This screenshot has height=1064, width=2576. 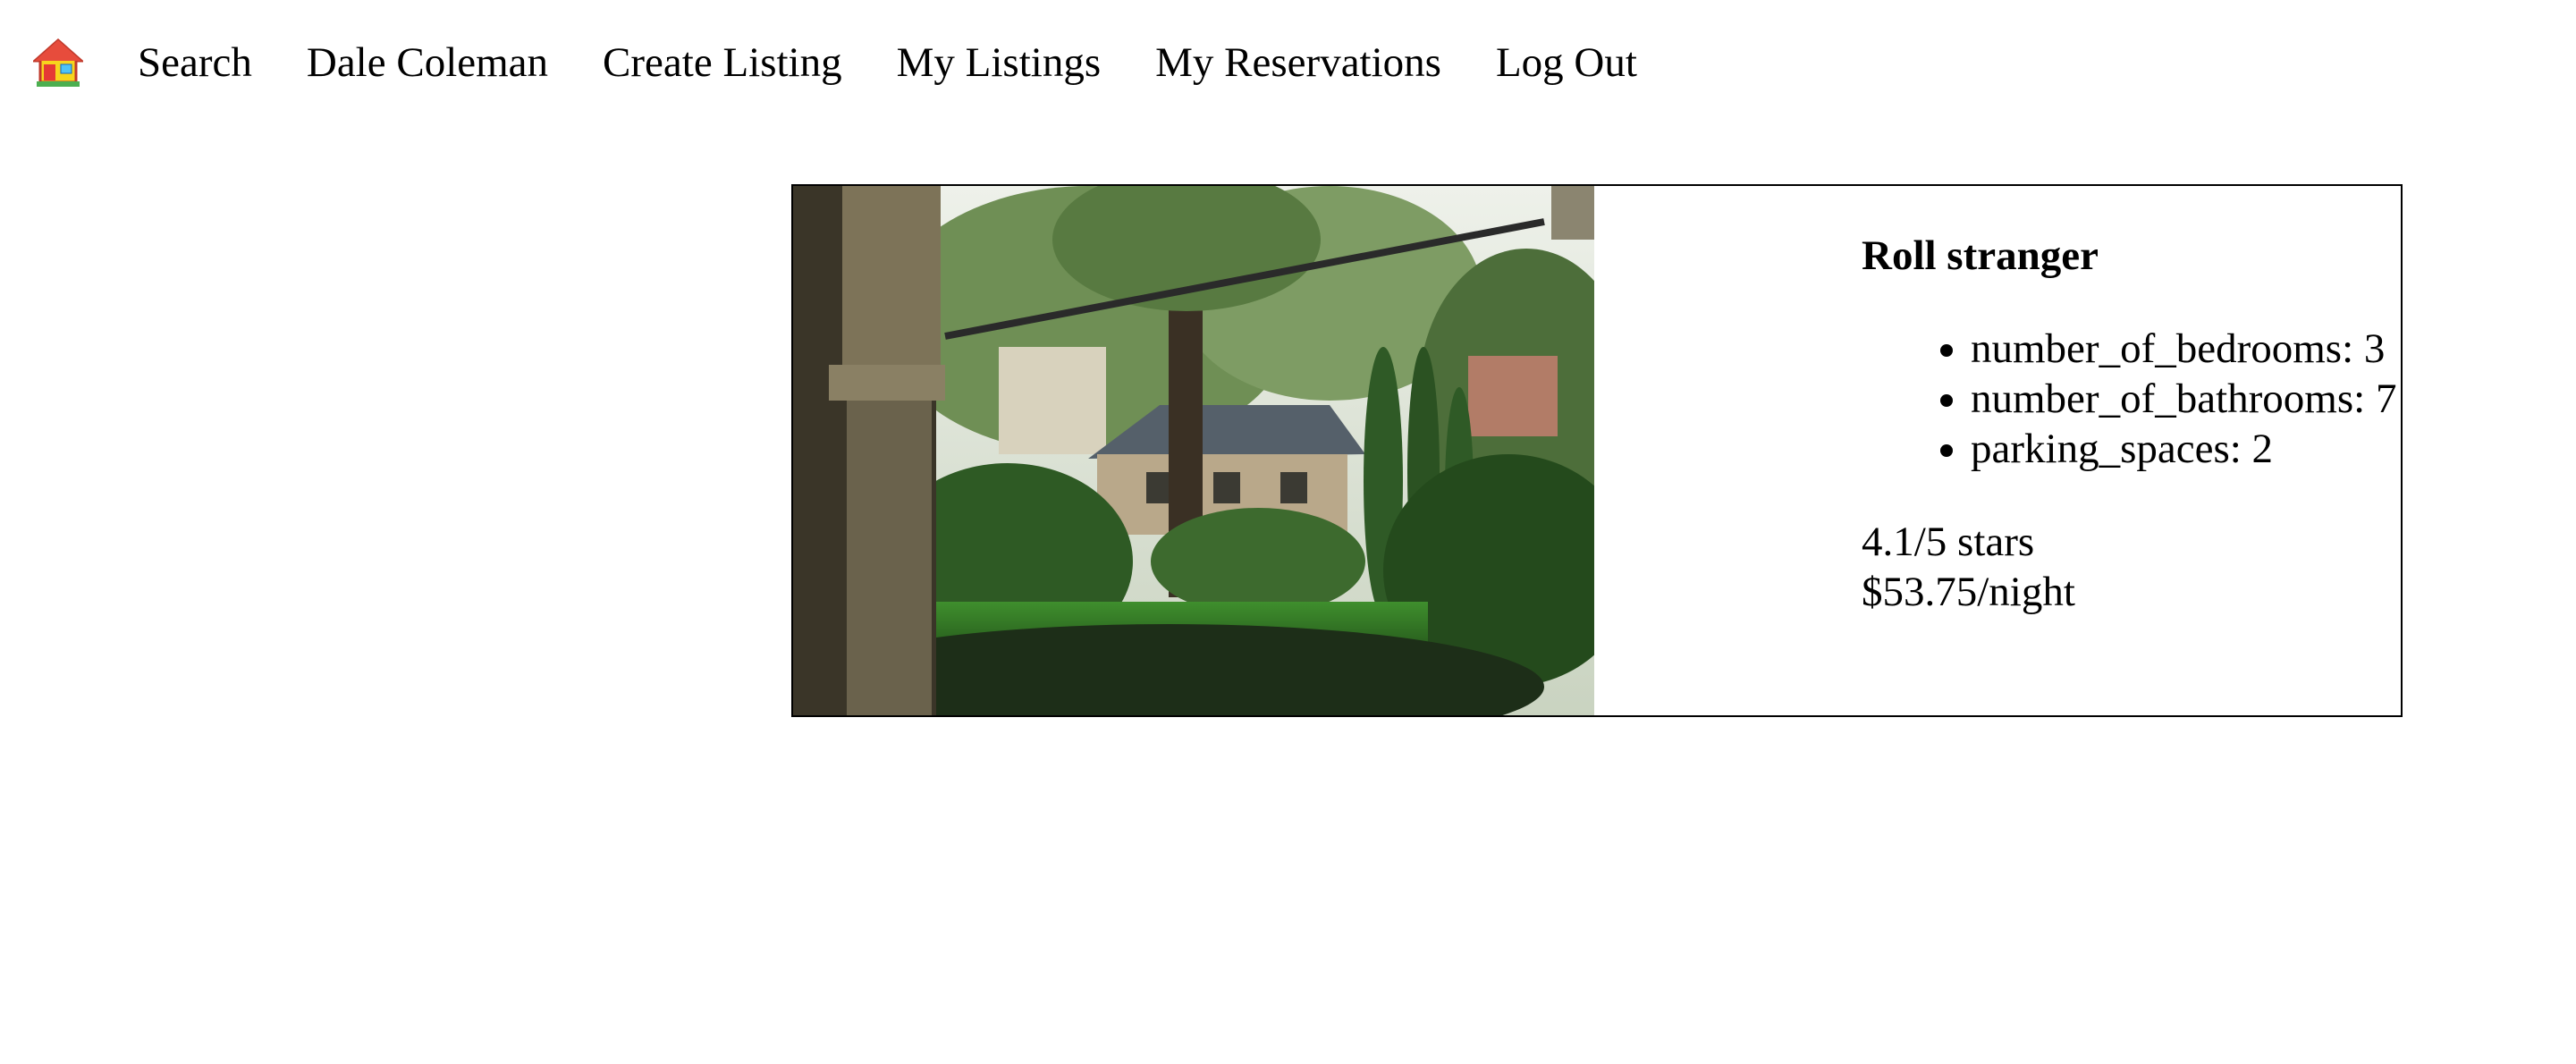 I want to click on nav-my-reservations: My Reservations, so click(x=1298, y=63).